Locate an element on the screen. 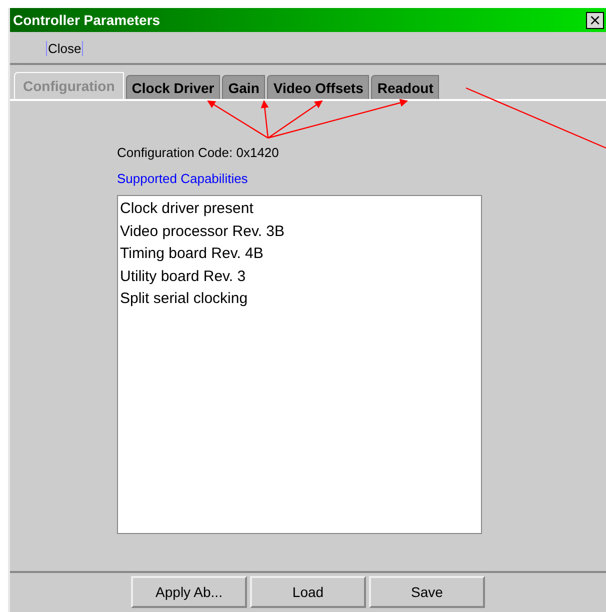 Image resolution: width=606 pixels, height=612 pixels. dialog-button: Load is located at coordinates (308, 592).